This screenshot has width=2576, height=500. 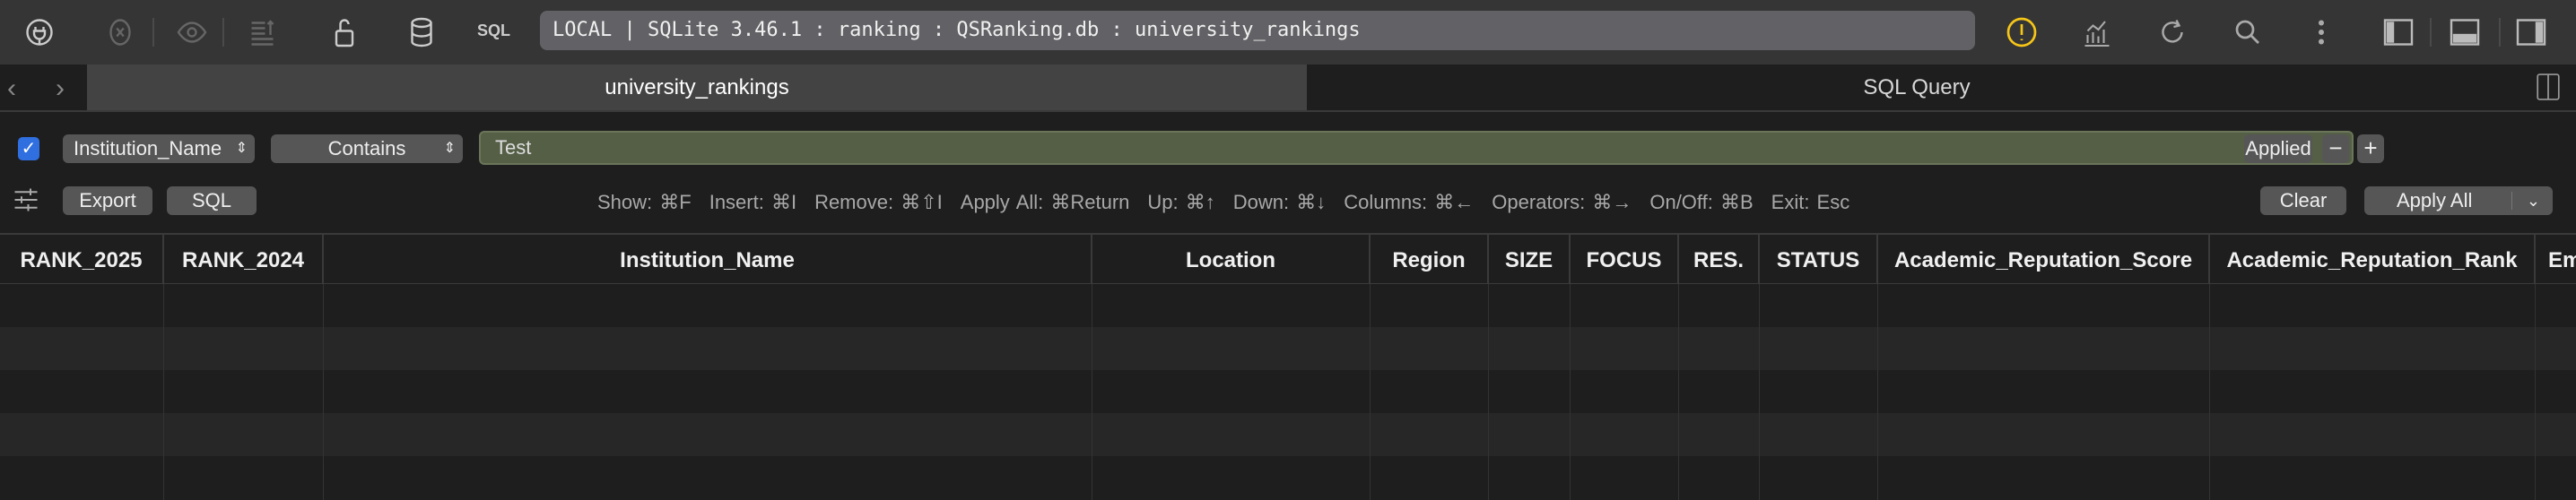 What do you see at coordinates (60, 88) in the screenshot?
I see `forward-chevron-icon: ›` at bounding box center [60, 88].